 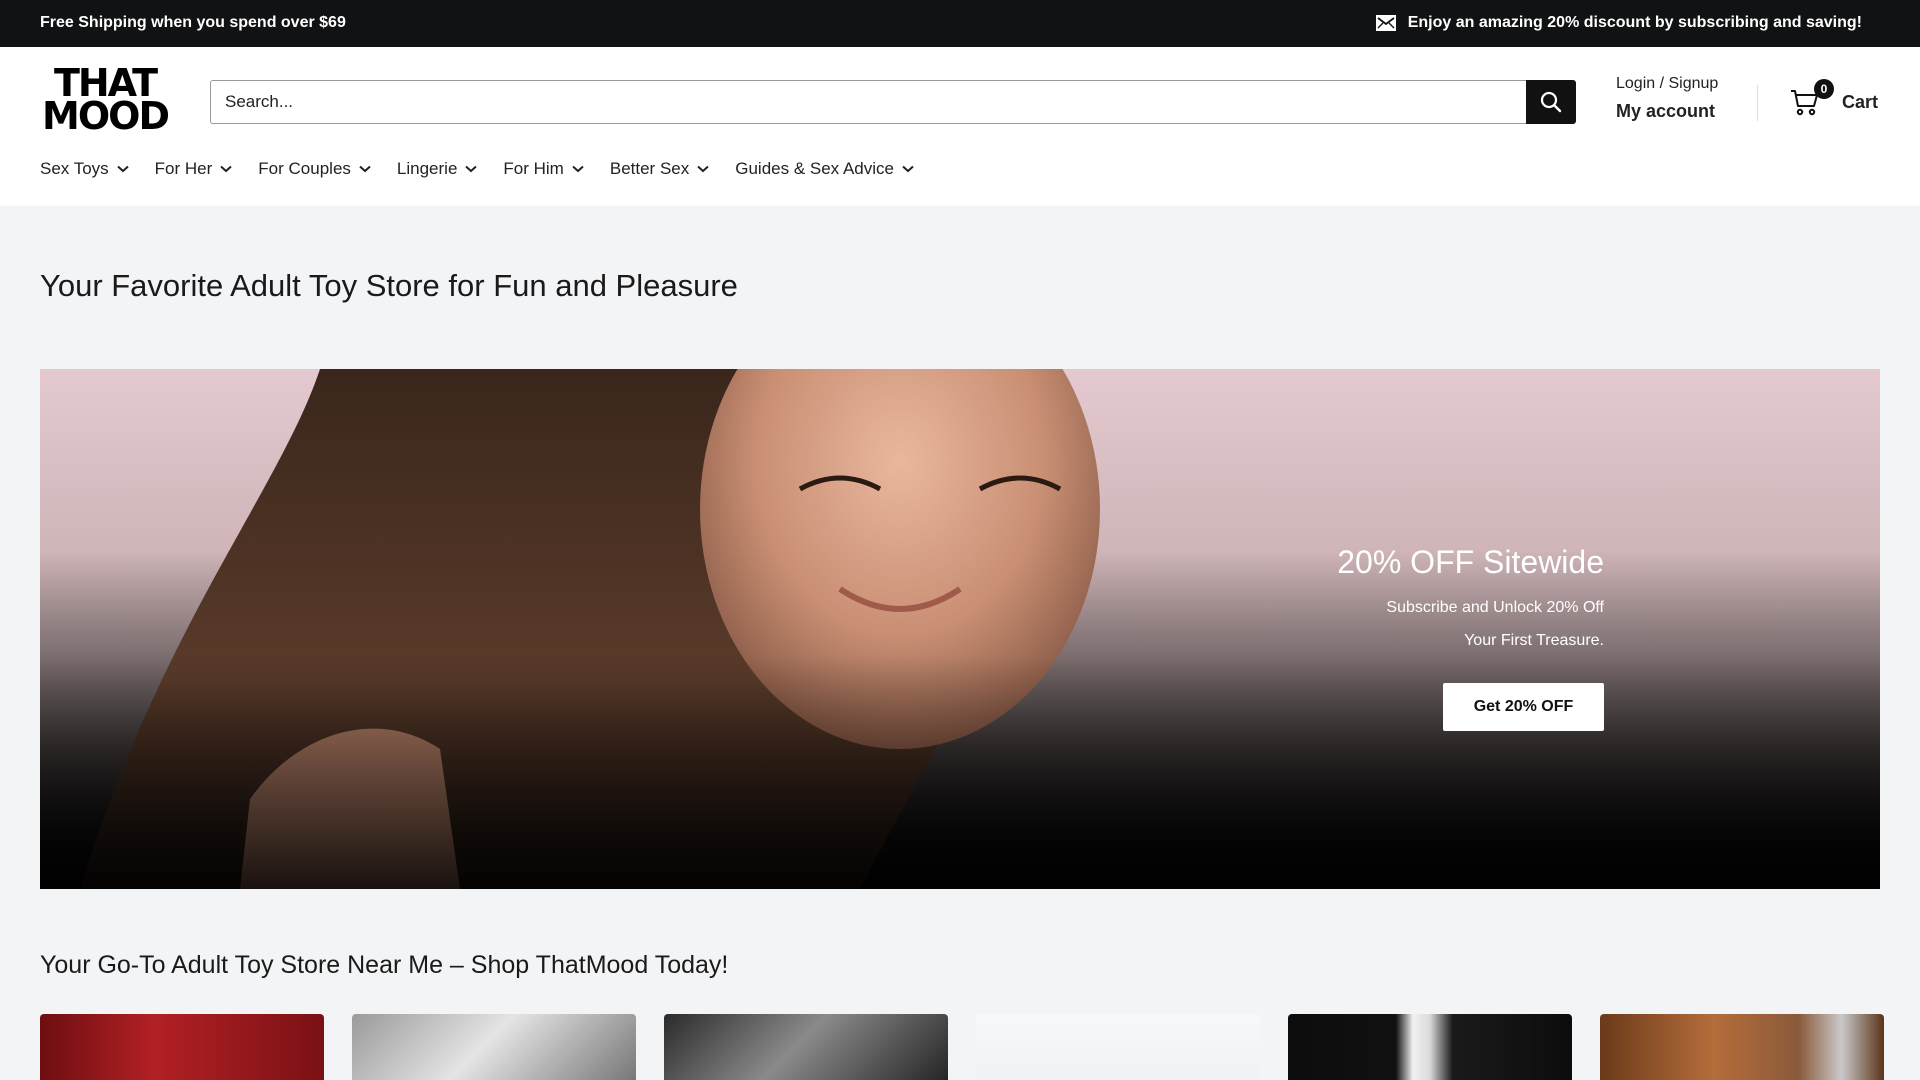 What do you see at coordinates (1534, 640) in the screenshot?
I see `hero-subtitle-line-2: Your First Treasure.` at bounding box center [1534, 640].